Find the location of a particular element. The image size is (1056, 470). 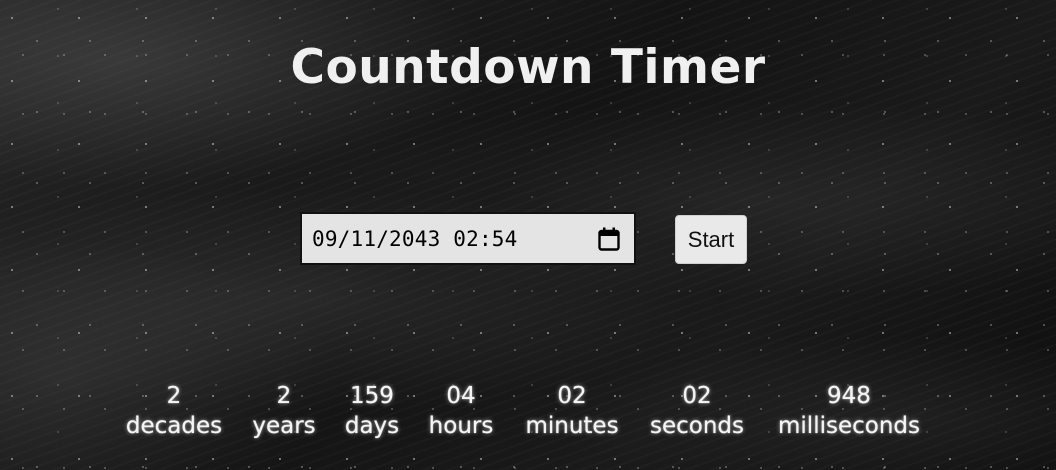

countdown-minutes: 02 minutes is located at coordinates (571, 411).